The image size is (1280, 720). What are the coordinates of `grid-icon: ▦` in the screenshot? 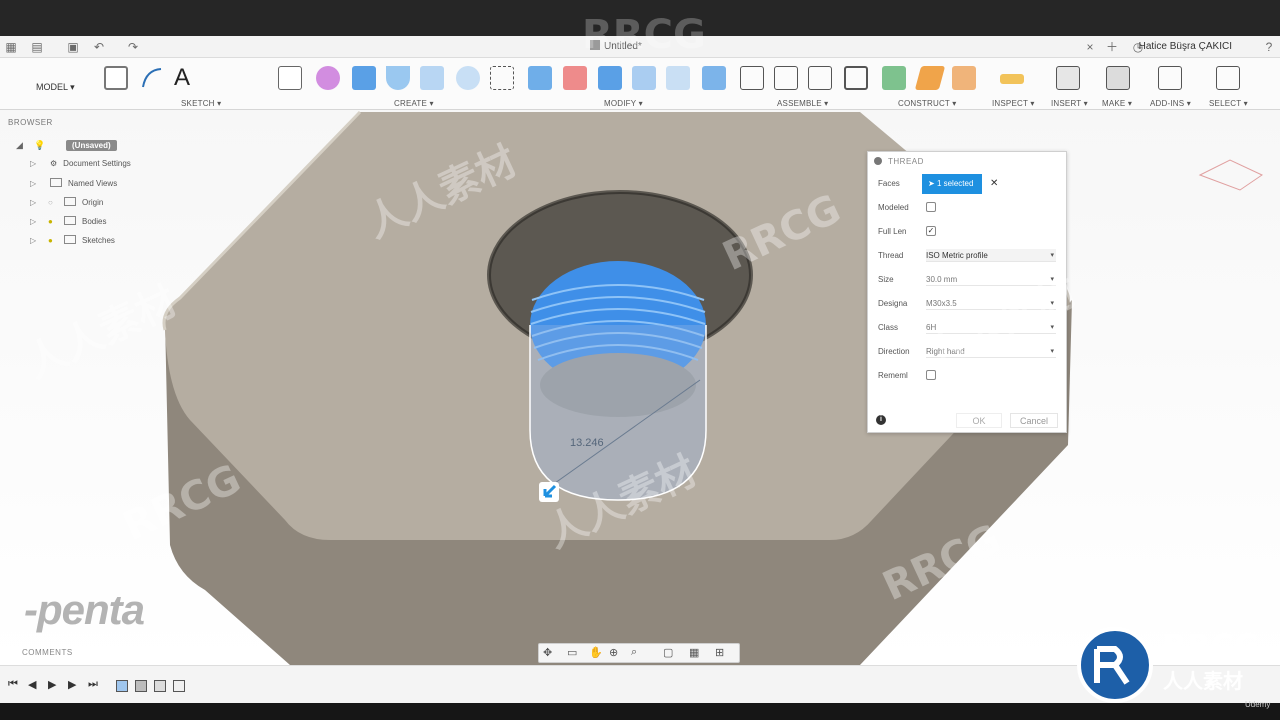 It's located at (694, 652).